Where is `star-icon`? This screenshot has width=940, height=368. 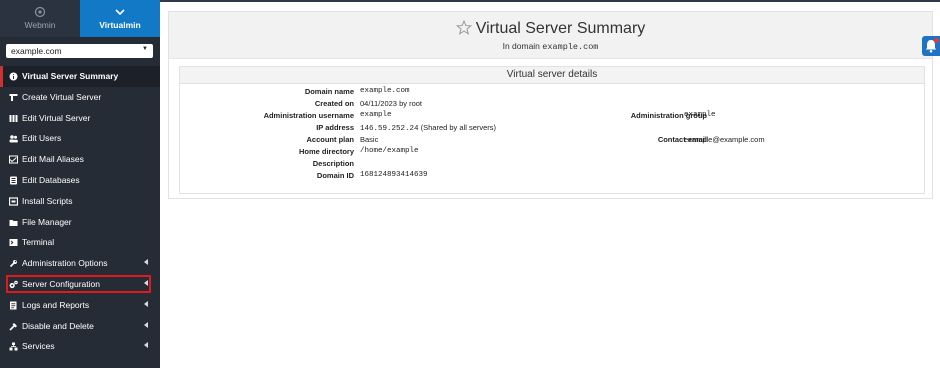 star-icon is located at coordinates (463, 27).